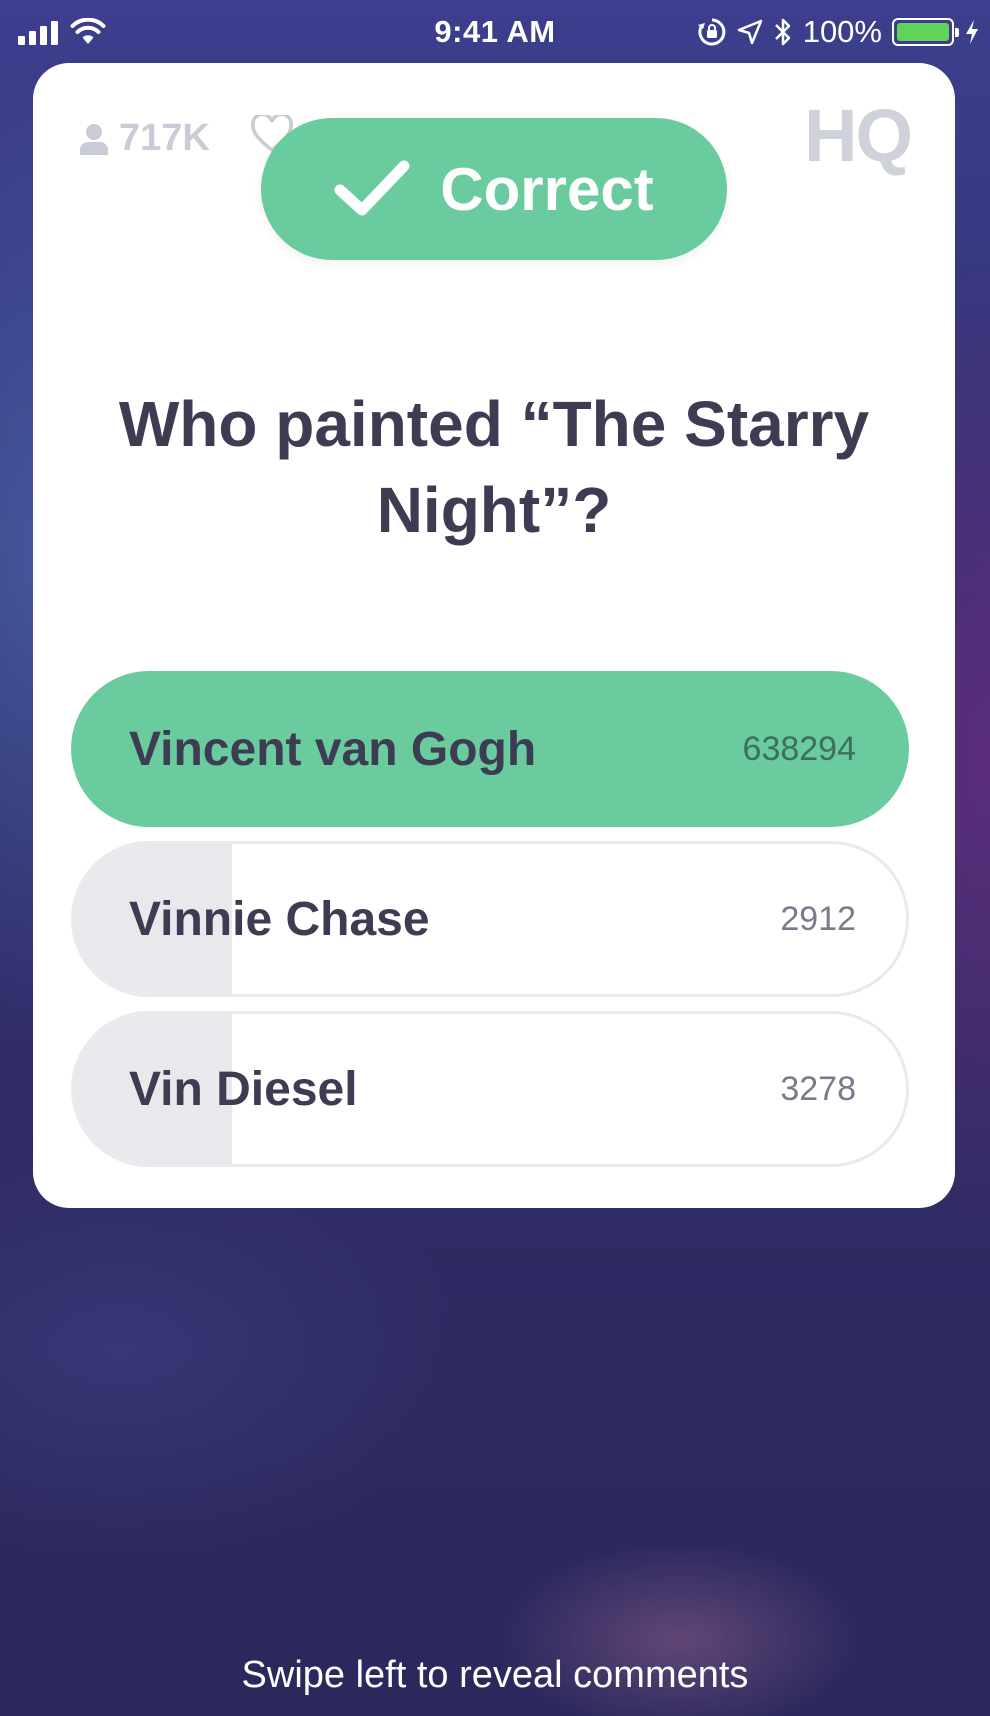  I want to click on answer-label: Vincent van Gogh, so click(333, 749).